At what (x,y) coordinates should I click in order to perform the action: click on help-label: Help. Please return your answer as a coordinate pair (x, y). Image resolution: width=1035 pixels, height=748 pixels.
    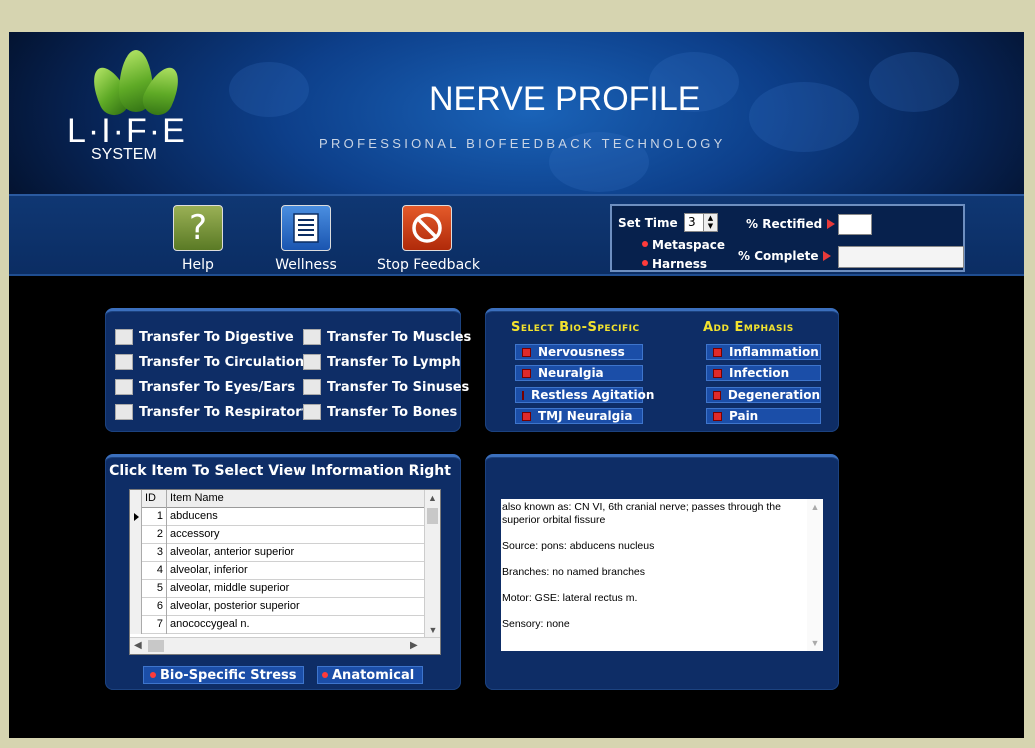
    Looking at the image, I should click on (198, 265).